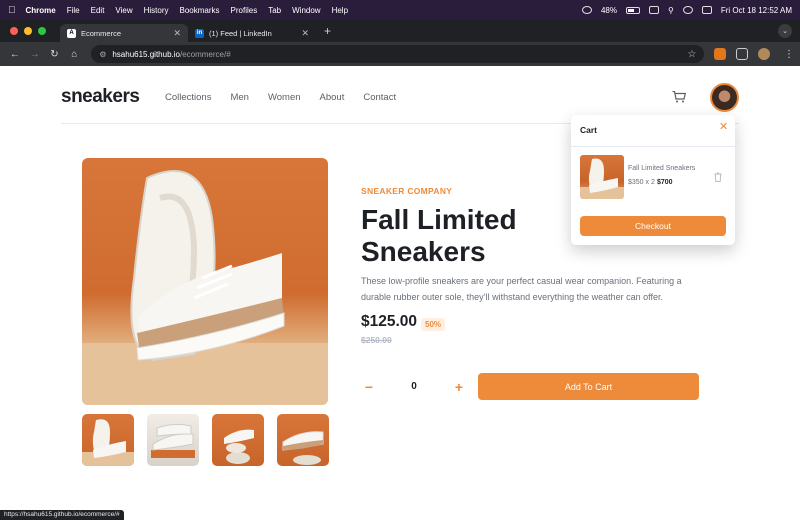  I want to click on cart-item-price: $350 x 2, so click(641, 182).